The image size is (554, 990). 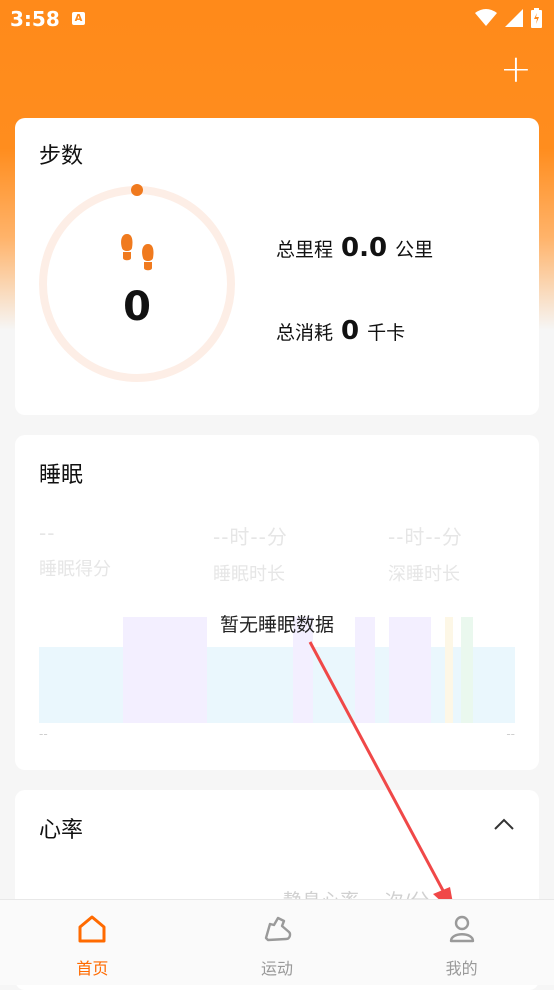 I want to click on notification-icon: A, so click(x=78, y=18).